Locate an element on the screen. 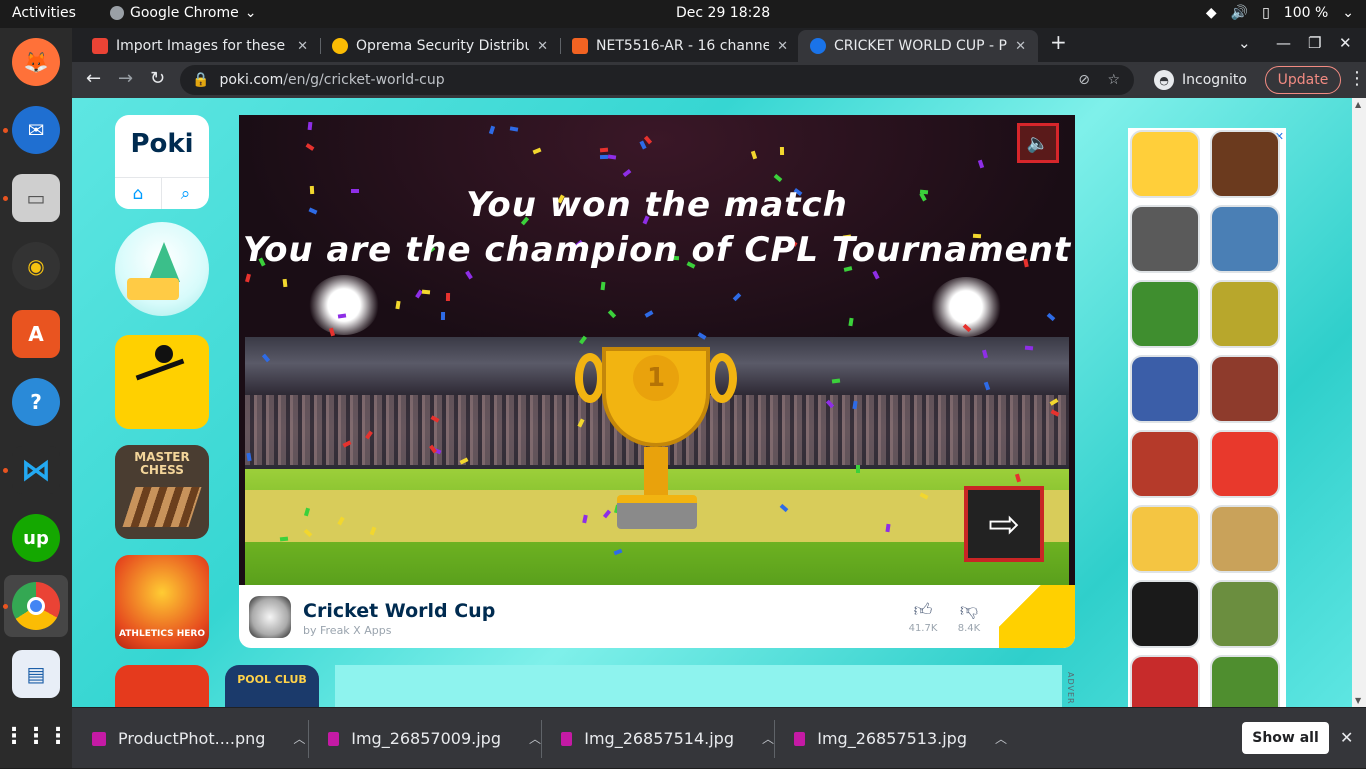  update-button: Update is located at coordinates (1303, 80).